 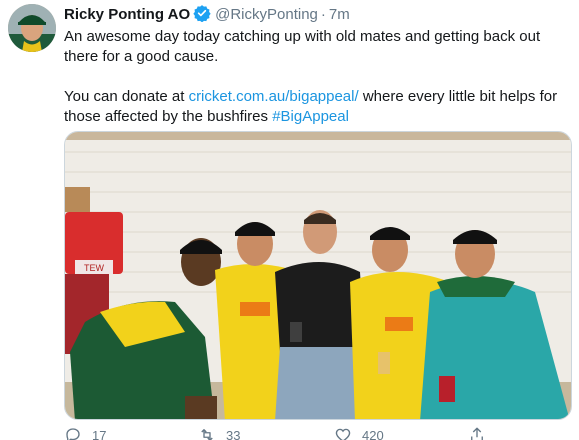 I want to click on verified-badge-icon, so click(x=202, y=16).